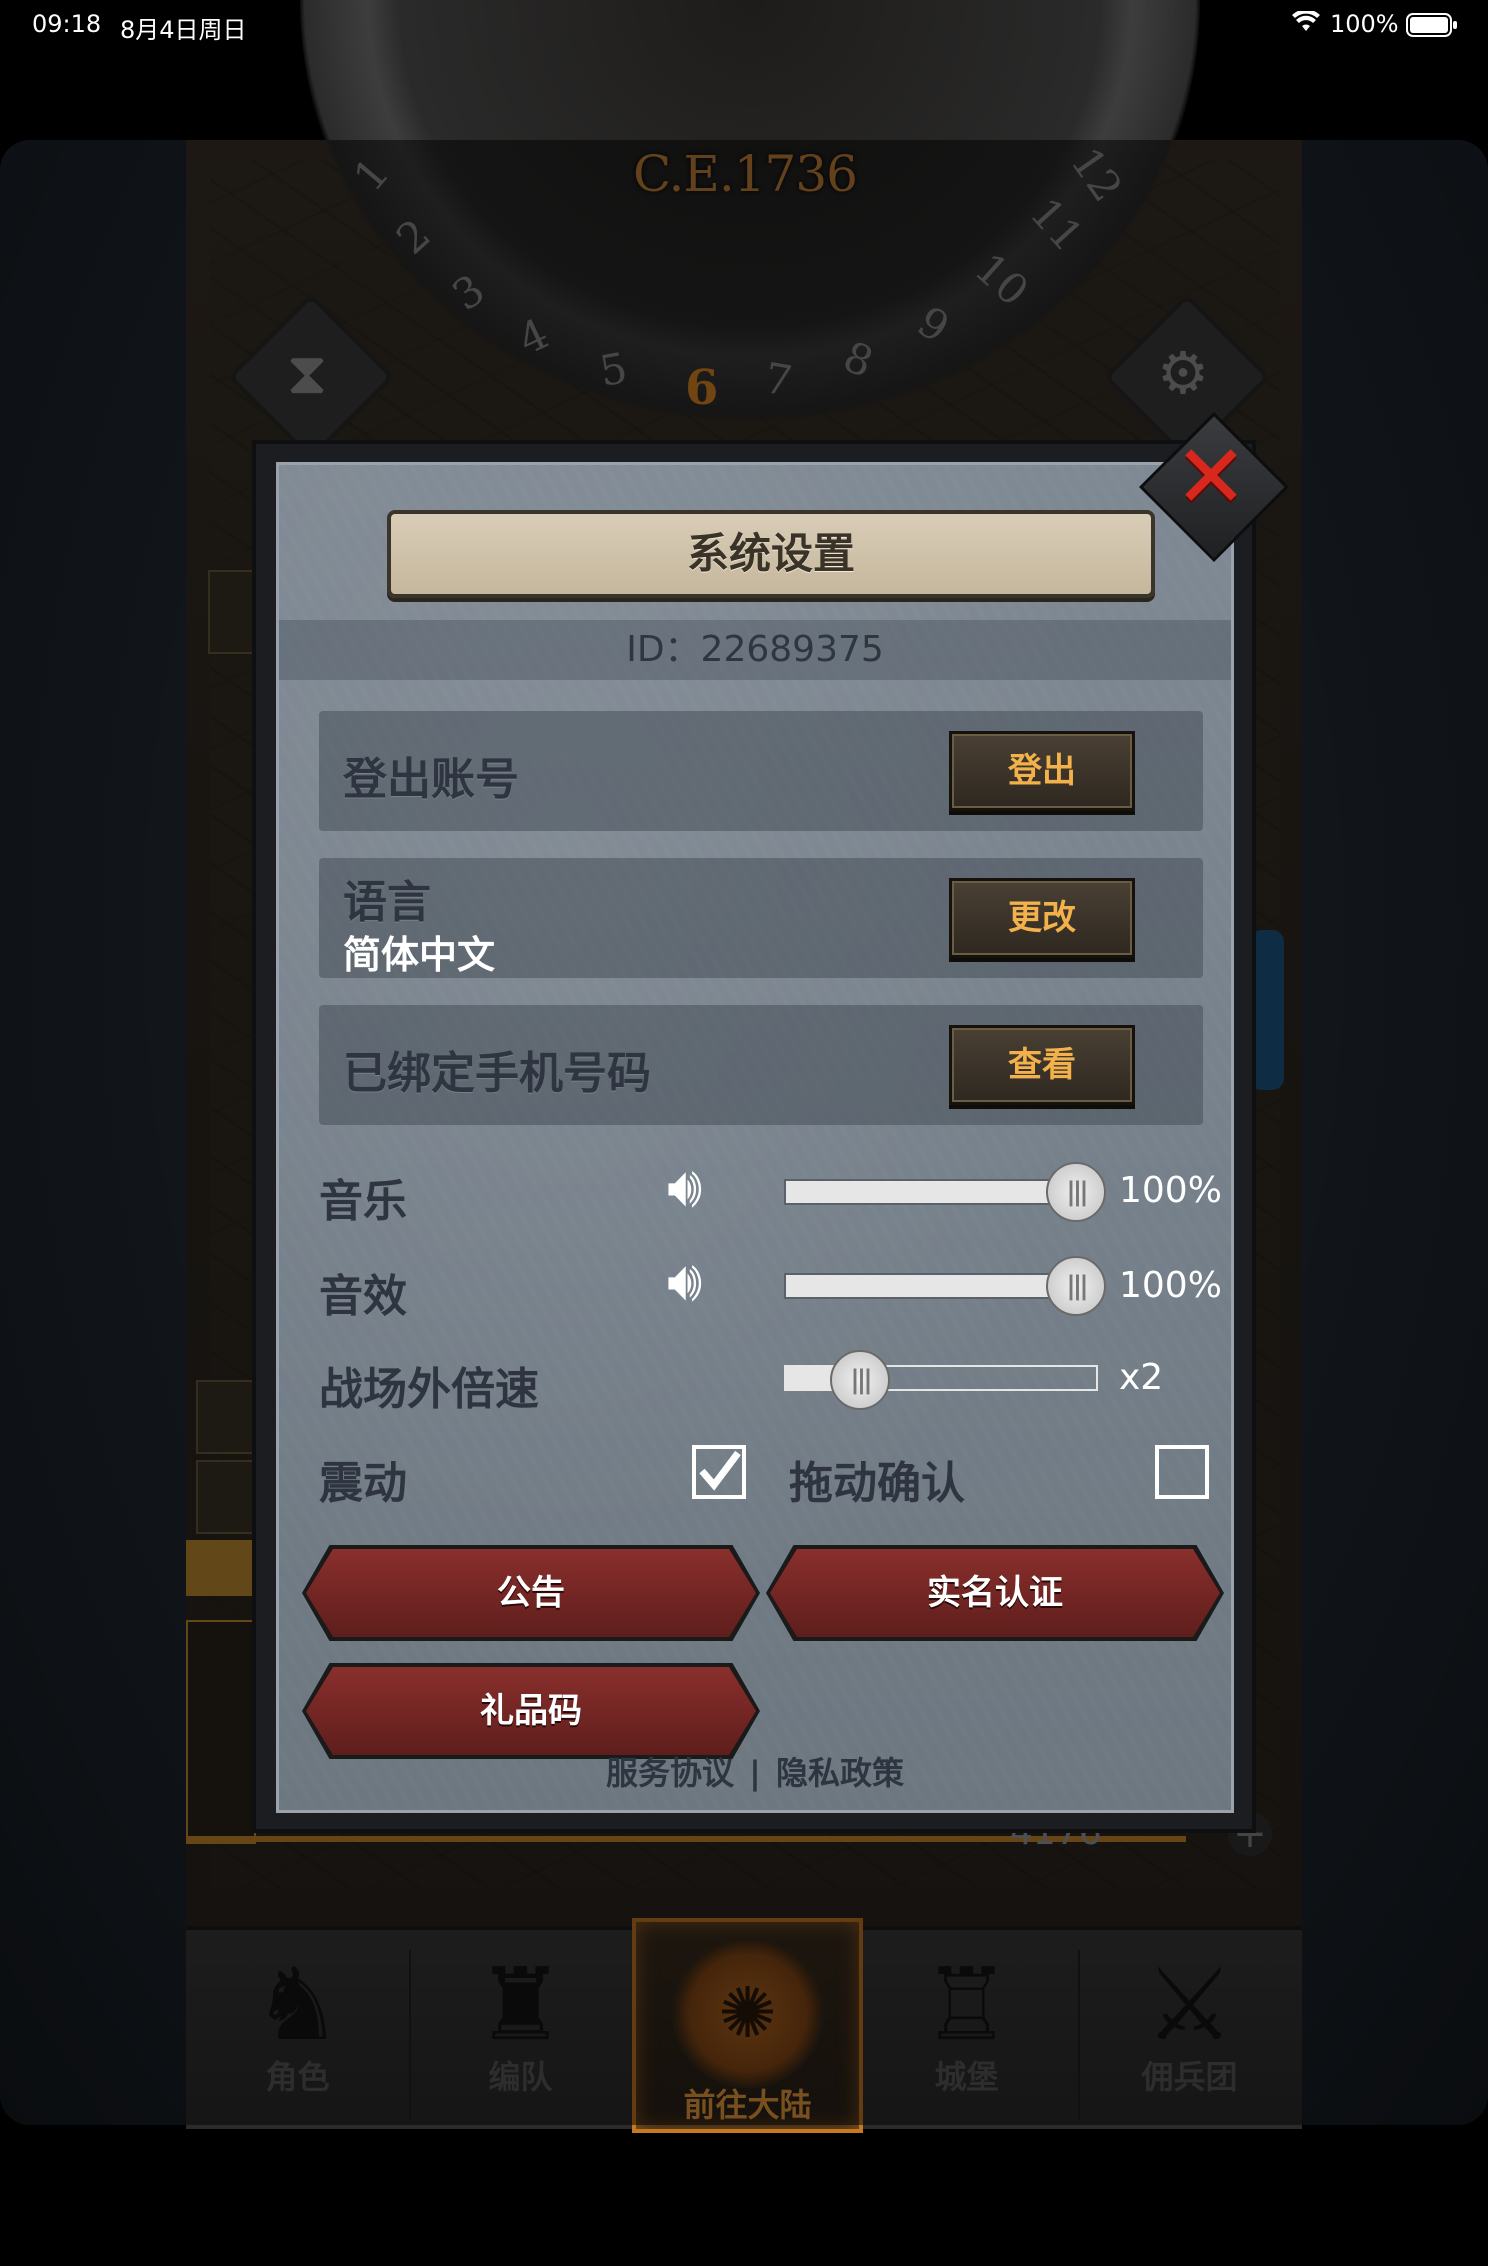 Image resolution: width=1488 pixels, height=2266 pixels. Describe the element at coordinates (363, 1483) in the screenshot. I see `vibration-label: 震动` at that location.